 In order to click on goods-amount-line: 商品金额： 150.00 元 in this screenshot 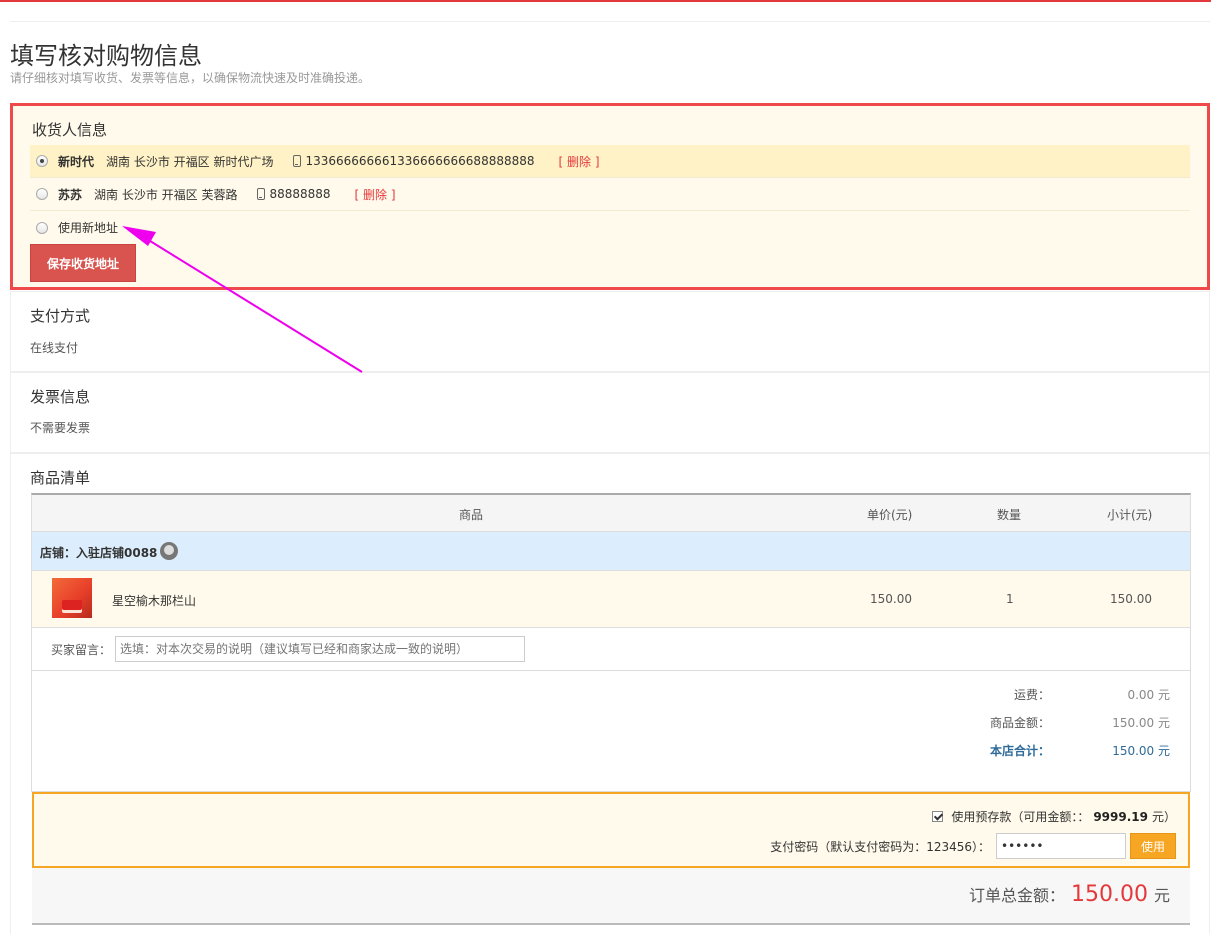, I will do `click(1020, 724)`.